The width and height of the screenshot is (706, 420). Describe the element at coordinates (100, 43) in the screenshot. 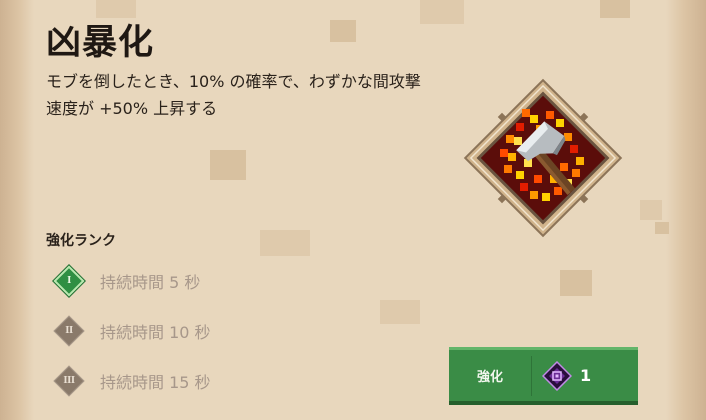

I see `enchantment-title: 凶暴化` at that location.